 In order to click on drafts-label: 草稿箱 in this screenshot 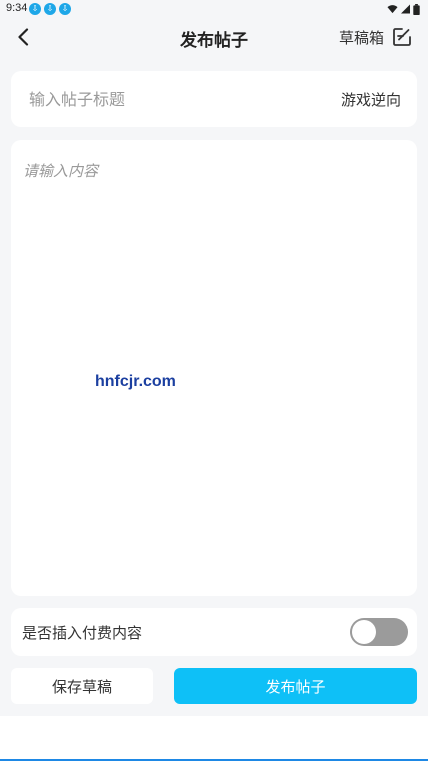, I will do `click(361, 37)`.